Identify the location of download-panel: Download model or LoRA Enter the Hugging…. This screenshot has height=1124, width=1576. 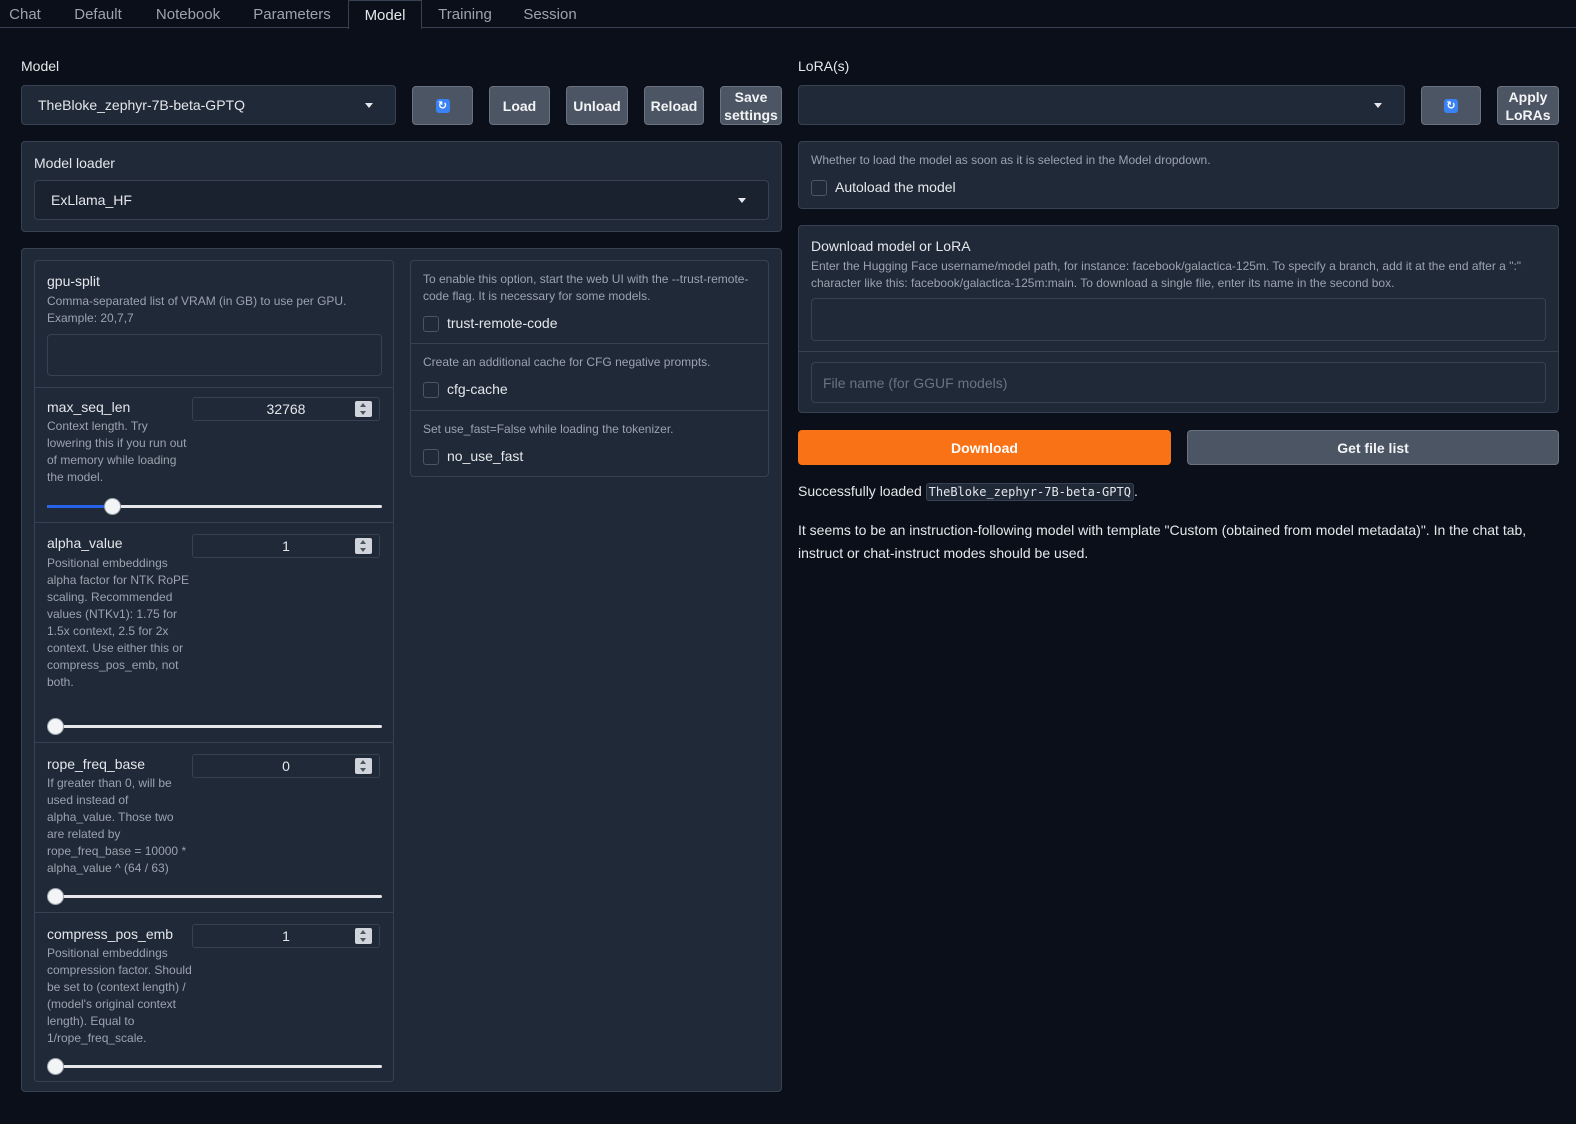
(1178, 319).